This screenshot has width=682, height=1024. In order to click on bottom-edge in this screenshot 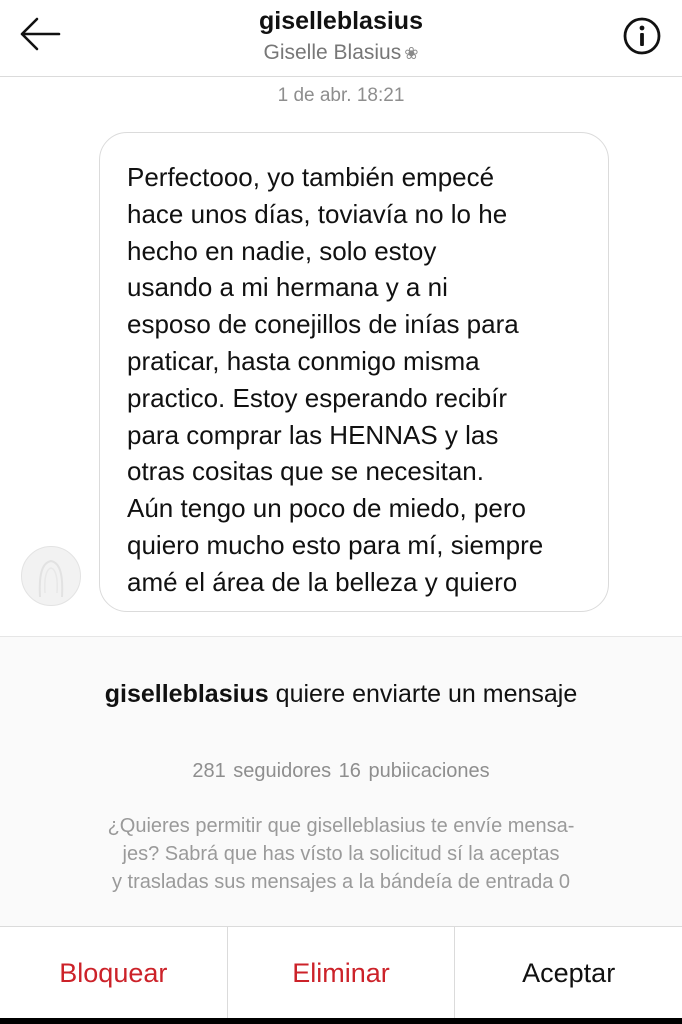, I will do `click(341, 1021)`.